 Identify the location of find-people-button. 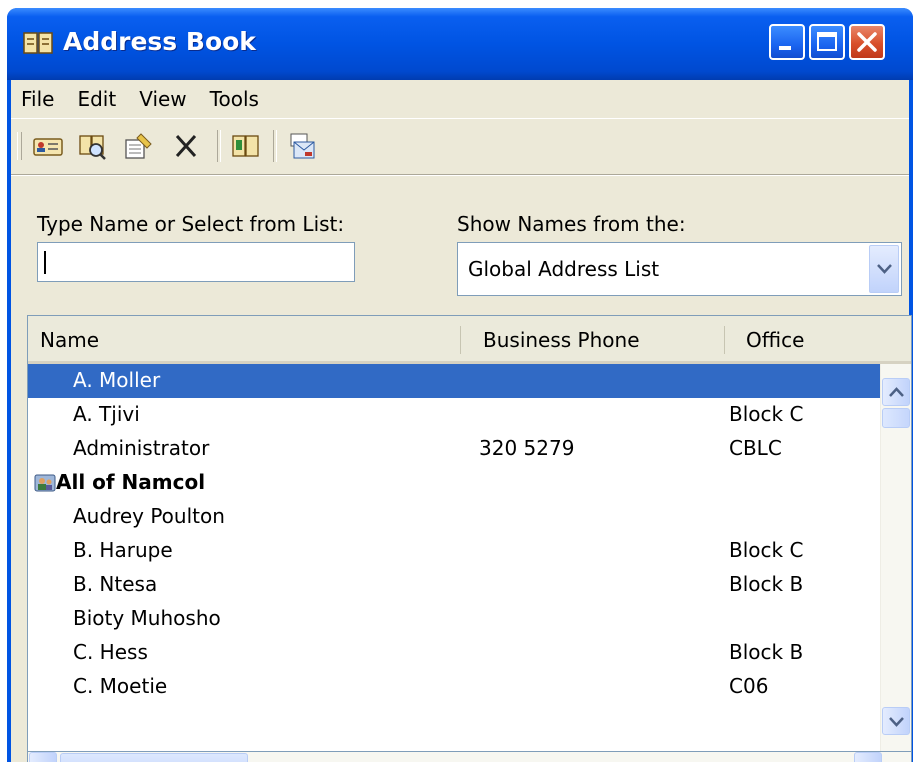
(92, 146).